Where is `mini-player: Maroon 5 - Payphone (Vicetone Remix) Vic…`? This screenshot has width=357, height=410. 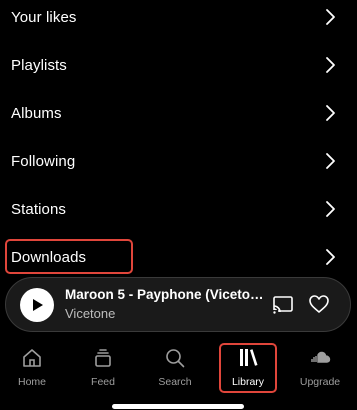
mini-player: Maroon 5 - Payphone (Vicetone Remix) Vic… is located at coordinates (178, 304).